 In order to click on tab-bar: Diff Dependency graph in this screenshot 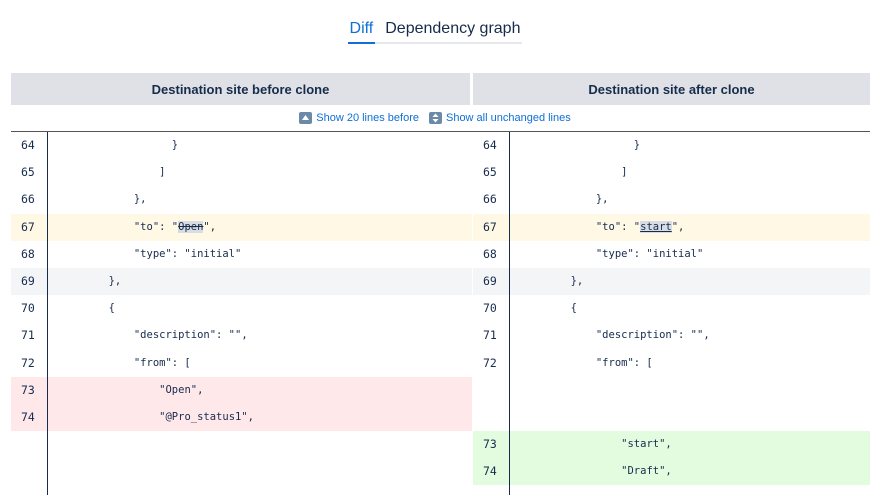, I will do `click(435, 32)`.